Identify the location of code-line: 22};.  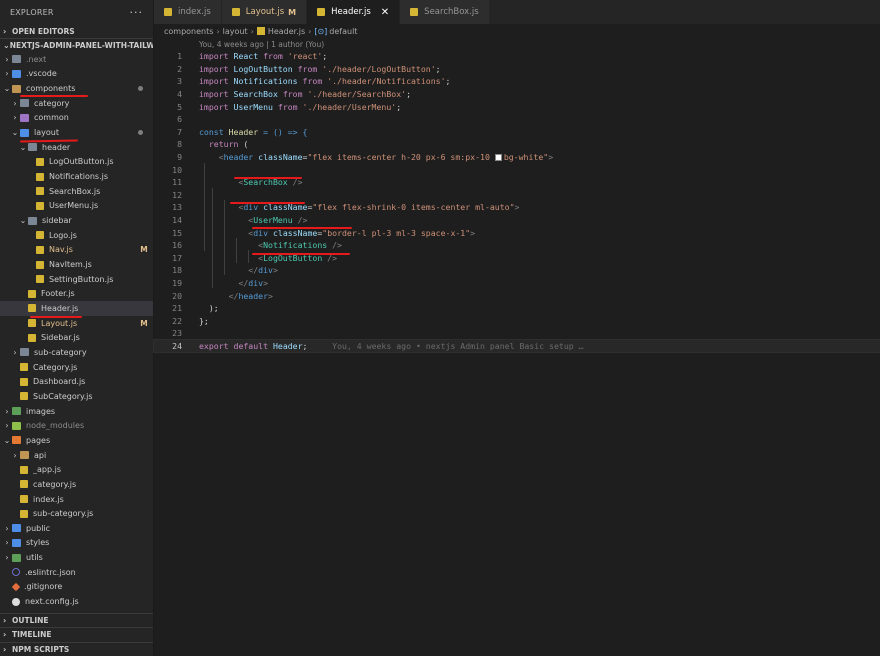
(517, 320).